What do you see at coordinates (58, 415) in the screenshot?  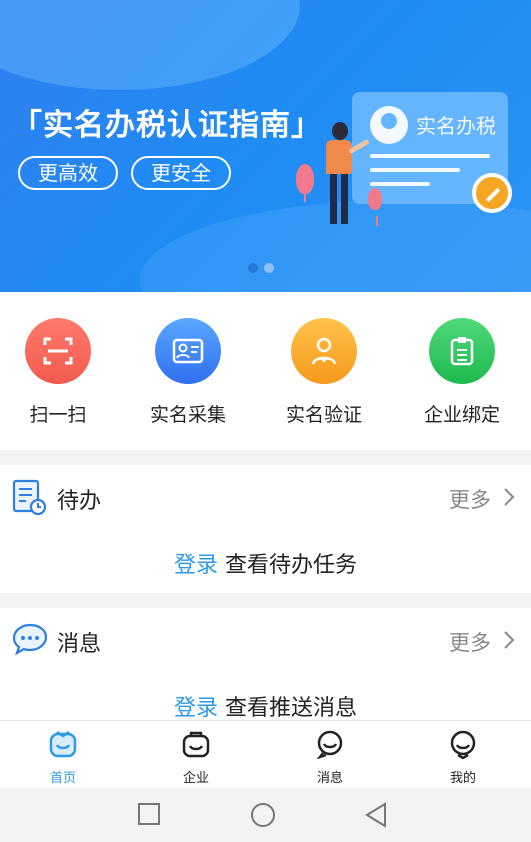 I see `scan-label: 扫一扫` at bounding box center [58, 415].